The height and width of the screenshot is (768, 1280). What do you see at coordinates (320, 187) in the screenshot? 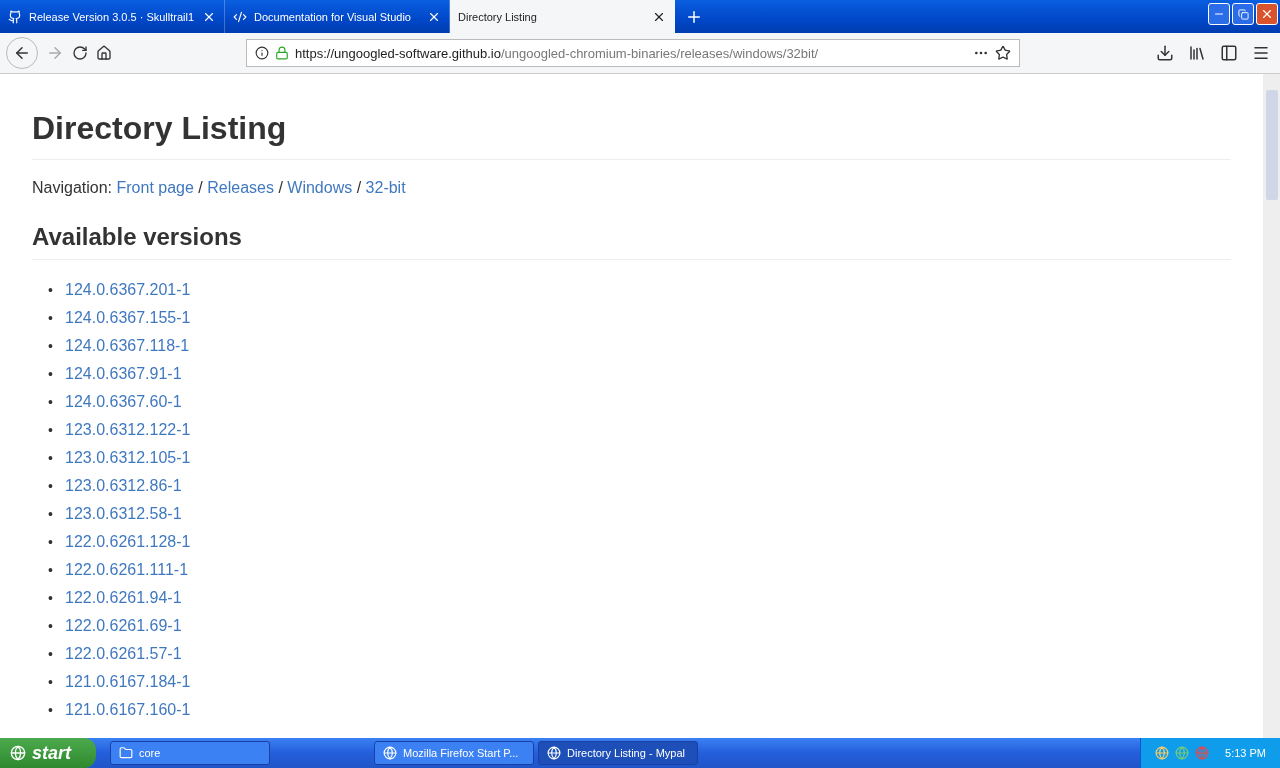
I see `breadcrumb-link: Windows` at bounding box center [320, 187].